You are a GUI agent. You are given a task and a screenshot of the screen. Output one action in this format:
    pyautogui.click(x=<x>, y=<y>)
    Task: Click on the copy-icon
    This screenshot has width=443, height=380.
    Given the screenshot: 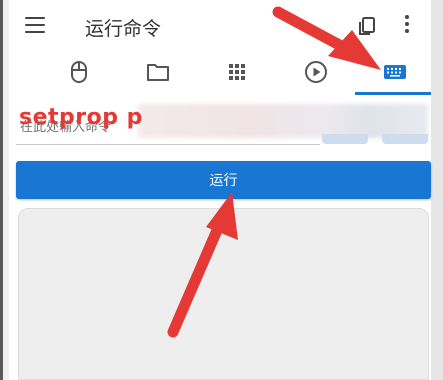 What is the action you would take?
    pyautogui.click(x=367, y=26)
    